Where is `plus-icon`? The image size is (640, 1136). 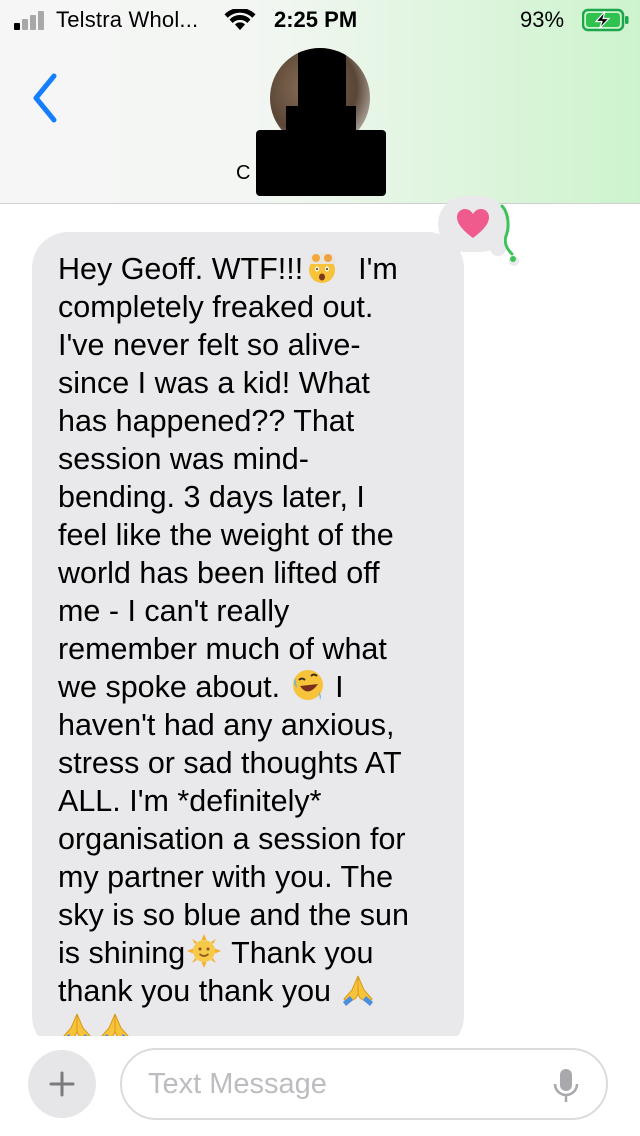 plus-icon is located at coordinates (62, 1084).